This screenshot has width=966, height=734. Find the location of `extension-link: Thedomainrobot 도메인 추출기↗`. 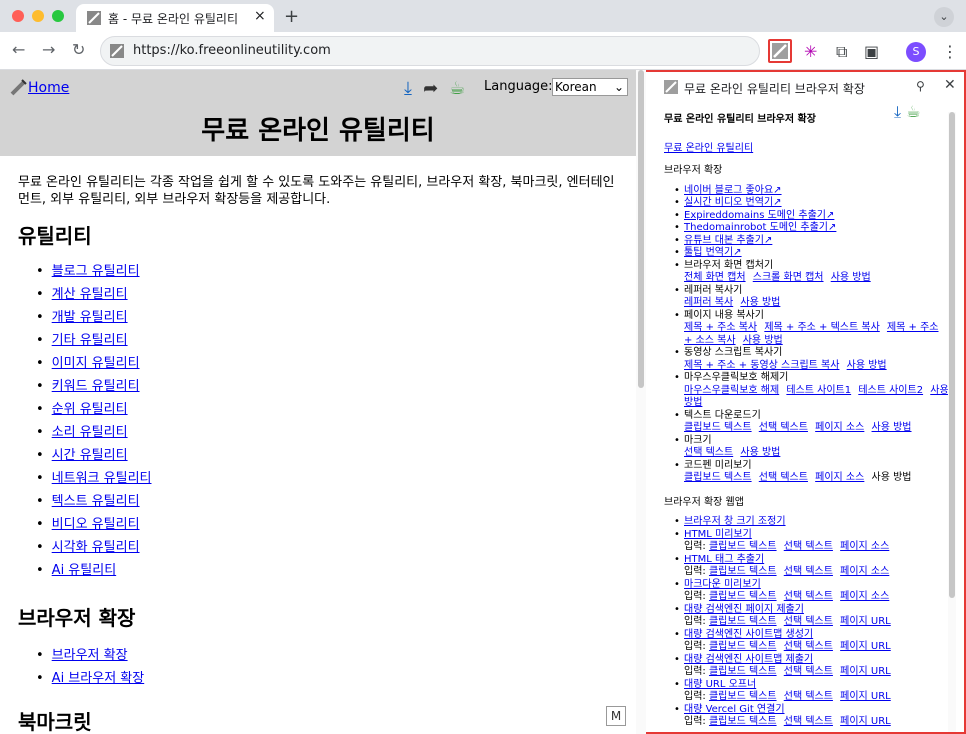

extension-link: Thedomainrobot 도메인 추출기↗ is located at coordinates (760, 227).